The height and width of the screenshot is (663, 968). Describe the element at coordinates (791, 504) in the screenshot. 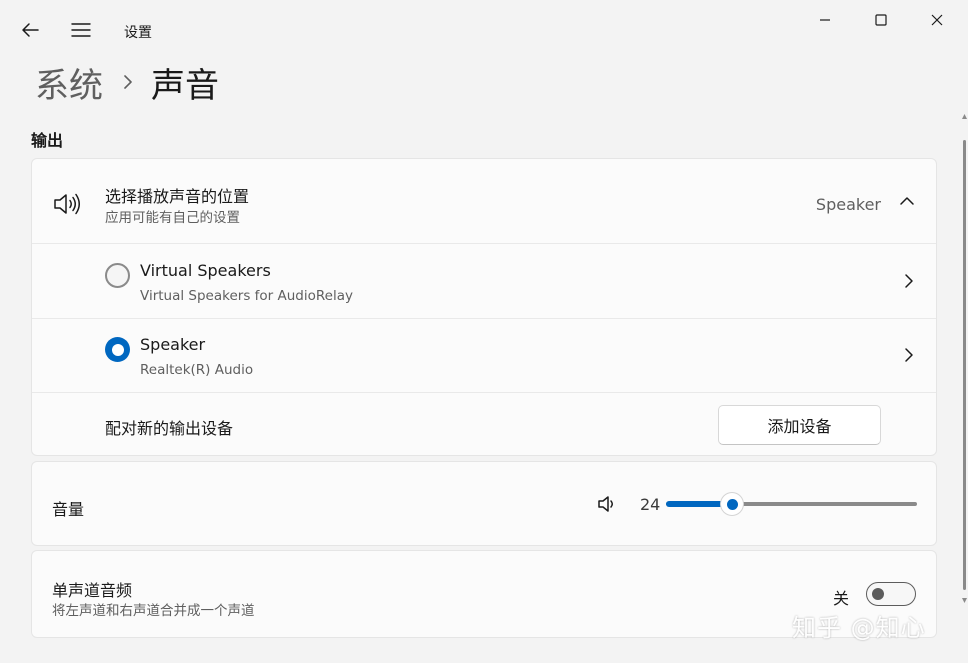

I see `volume-slider` at that location.